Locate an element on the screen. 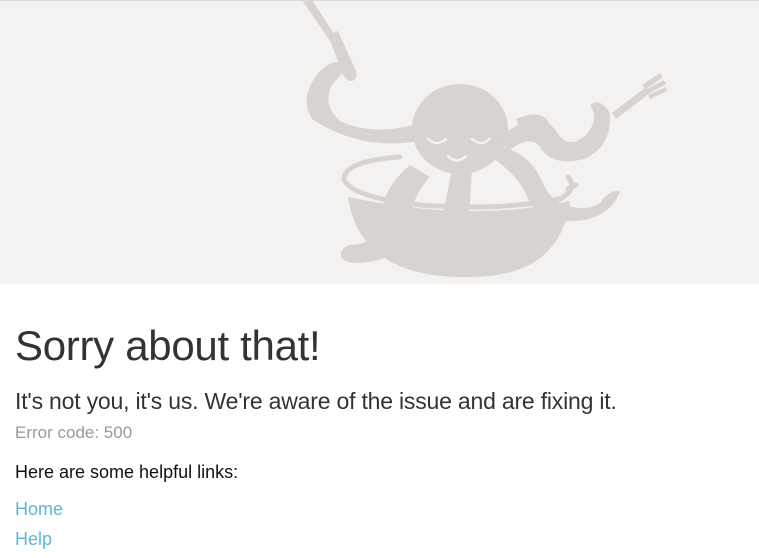  list-item: Home is located at coordinates (380, 509).